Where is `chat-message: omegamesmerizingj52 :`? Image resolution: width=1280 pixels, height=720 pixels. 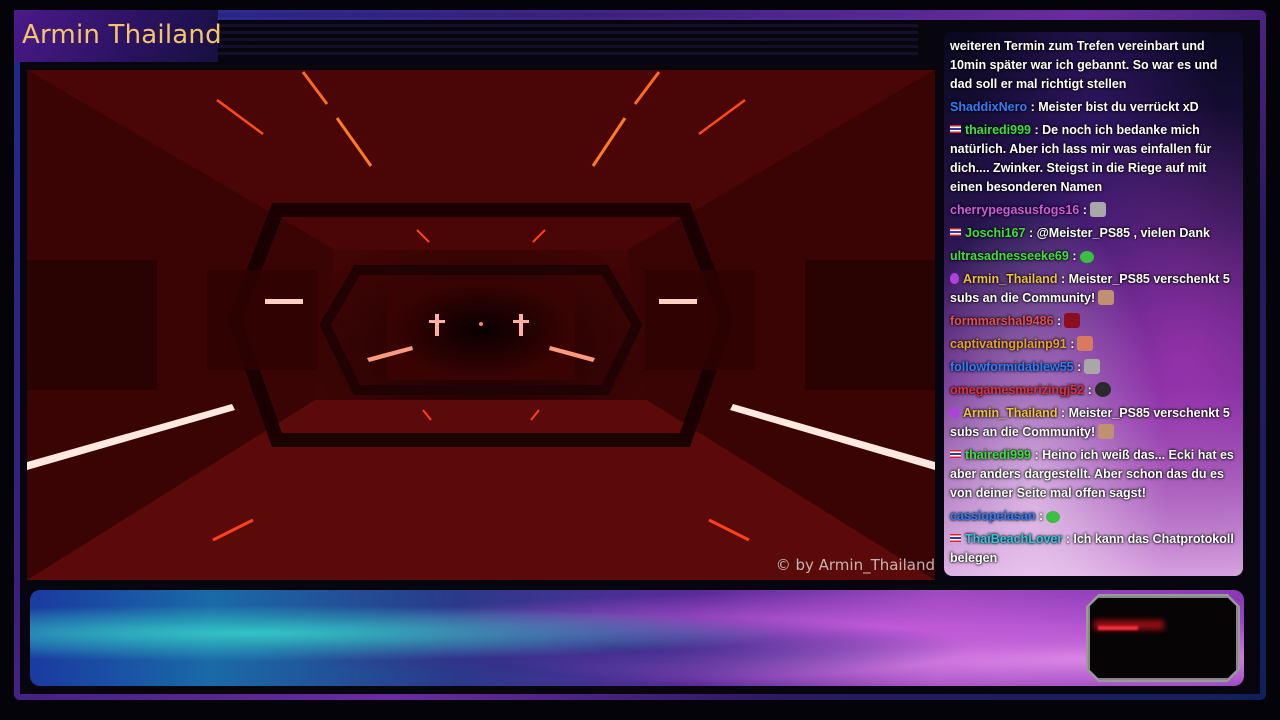
chat-message: omegamesmerizingj52 : is located at coordinates (1093, 392).